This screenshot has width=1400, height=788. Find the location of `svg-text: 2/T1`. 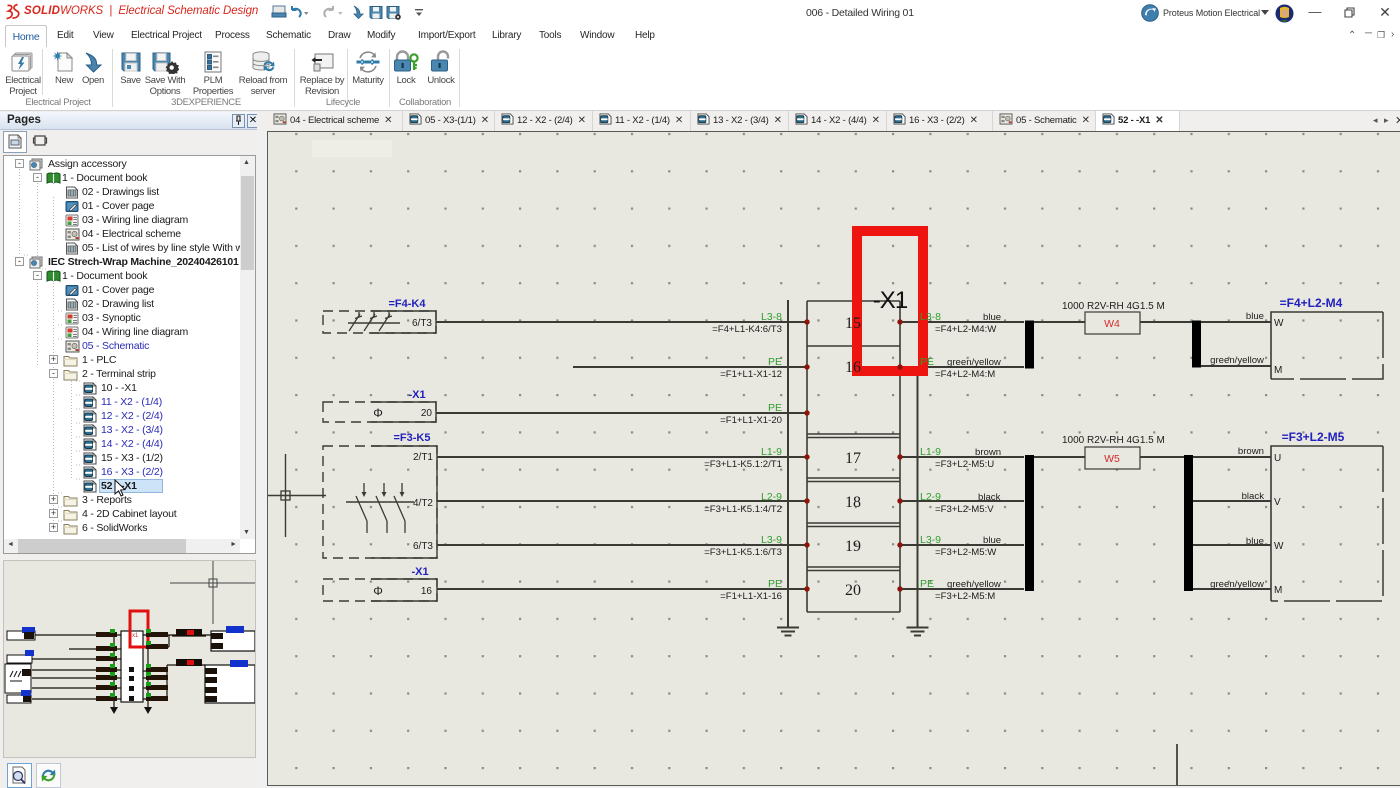

svg-text: 2/T1 is located at coordinates (423, 457).